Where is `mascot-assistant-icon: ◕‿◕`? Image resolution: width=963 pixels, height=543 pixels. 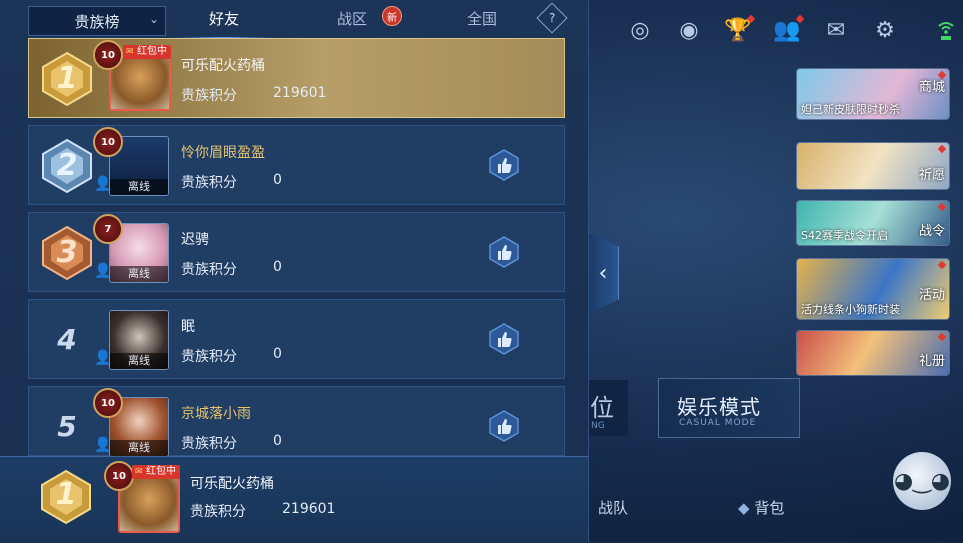
mascot-assistant-icon: ◕‿◕ is located at coordinates (922, 481).